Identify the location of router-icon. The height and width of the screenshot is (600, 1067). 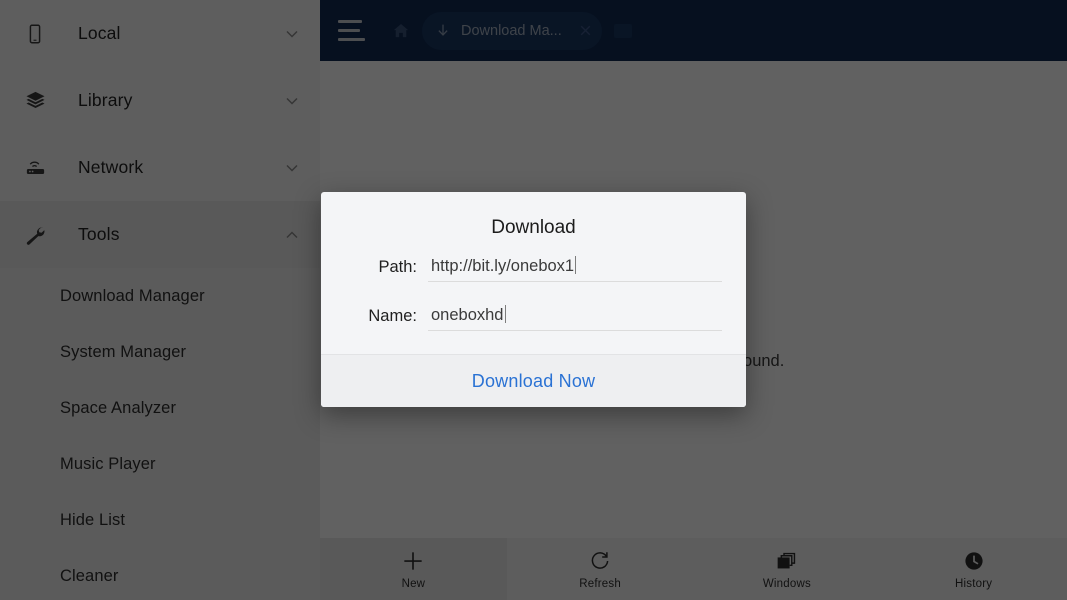
(35, 168).